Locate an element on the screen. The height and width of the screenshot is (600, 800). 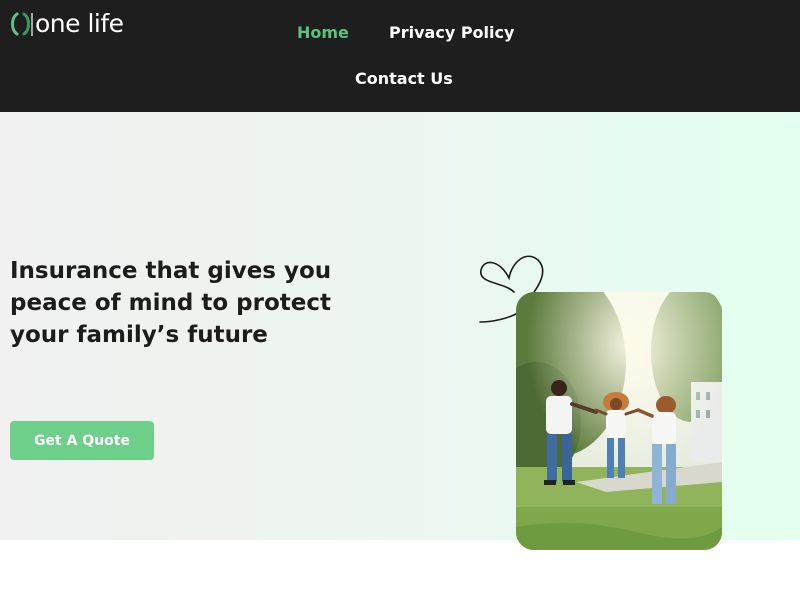
leaf-bracket-logo-icon is located at coordinates (21, 24).